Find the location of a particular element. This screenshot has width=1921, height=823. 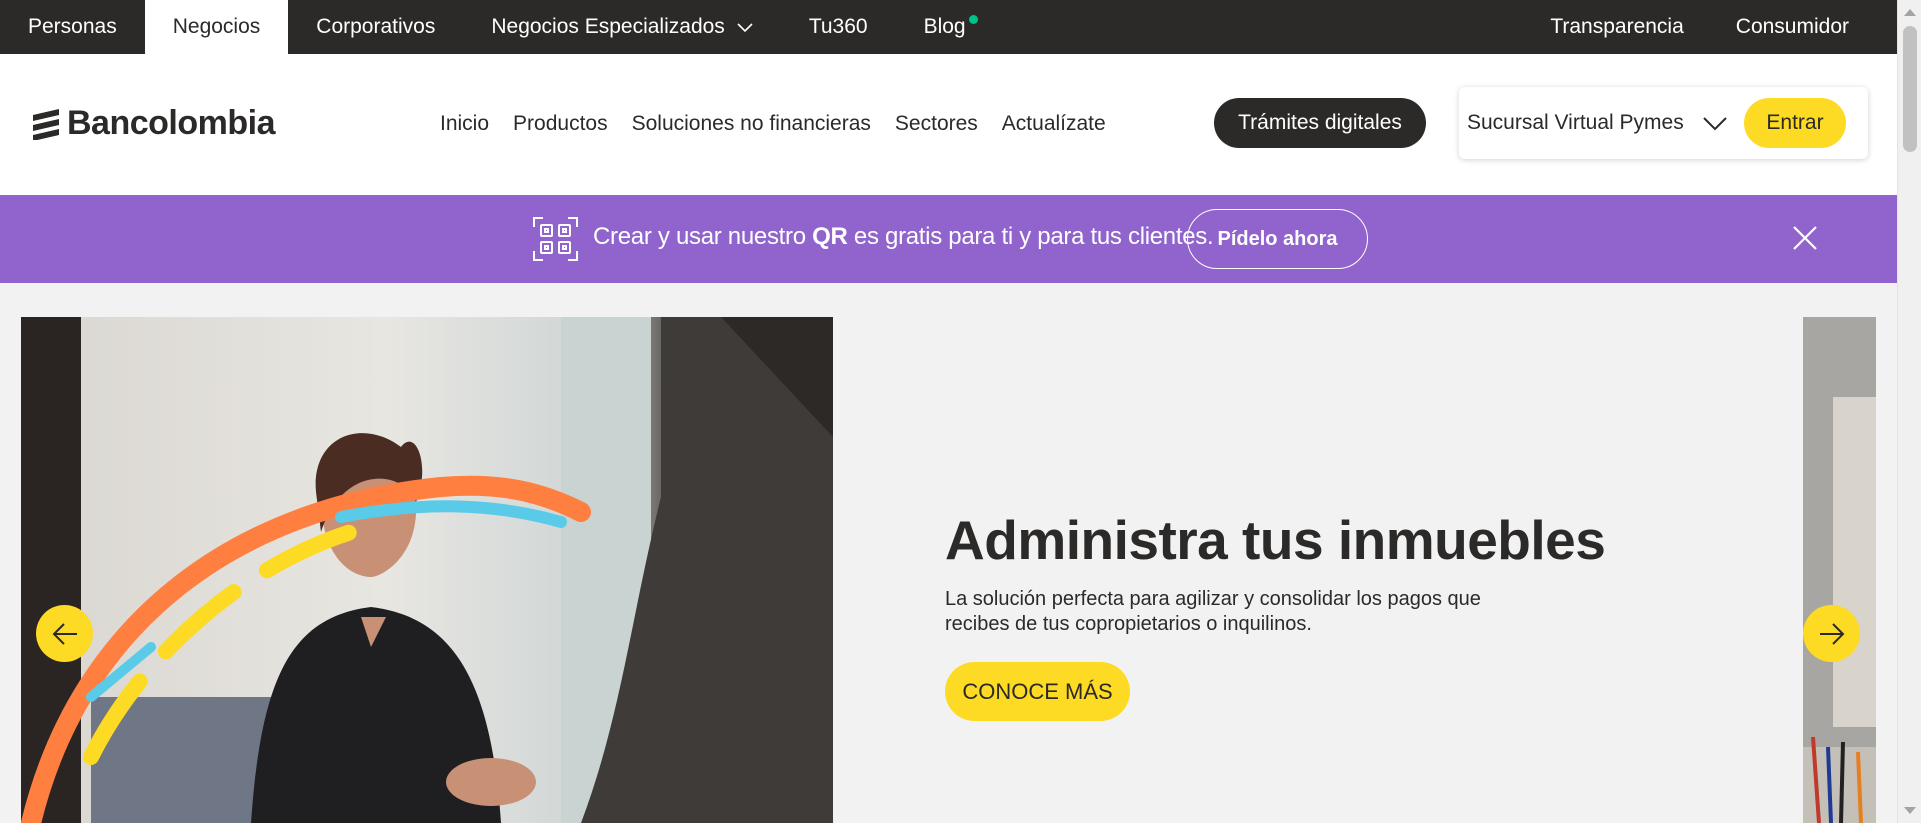

carousel-prev-button is located at coordinates (64, 633).